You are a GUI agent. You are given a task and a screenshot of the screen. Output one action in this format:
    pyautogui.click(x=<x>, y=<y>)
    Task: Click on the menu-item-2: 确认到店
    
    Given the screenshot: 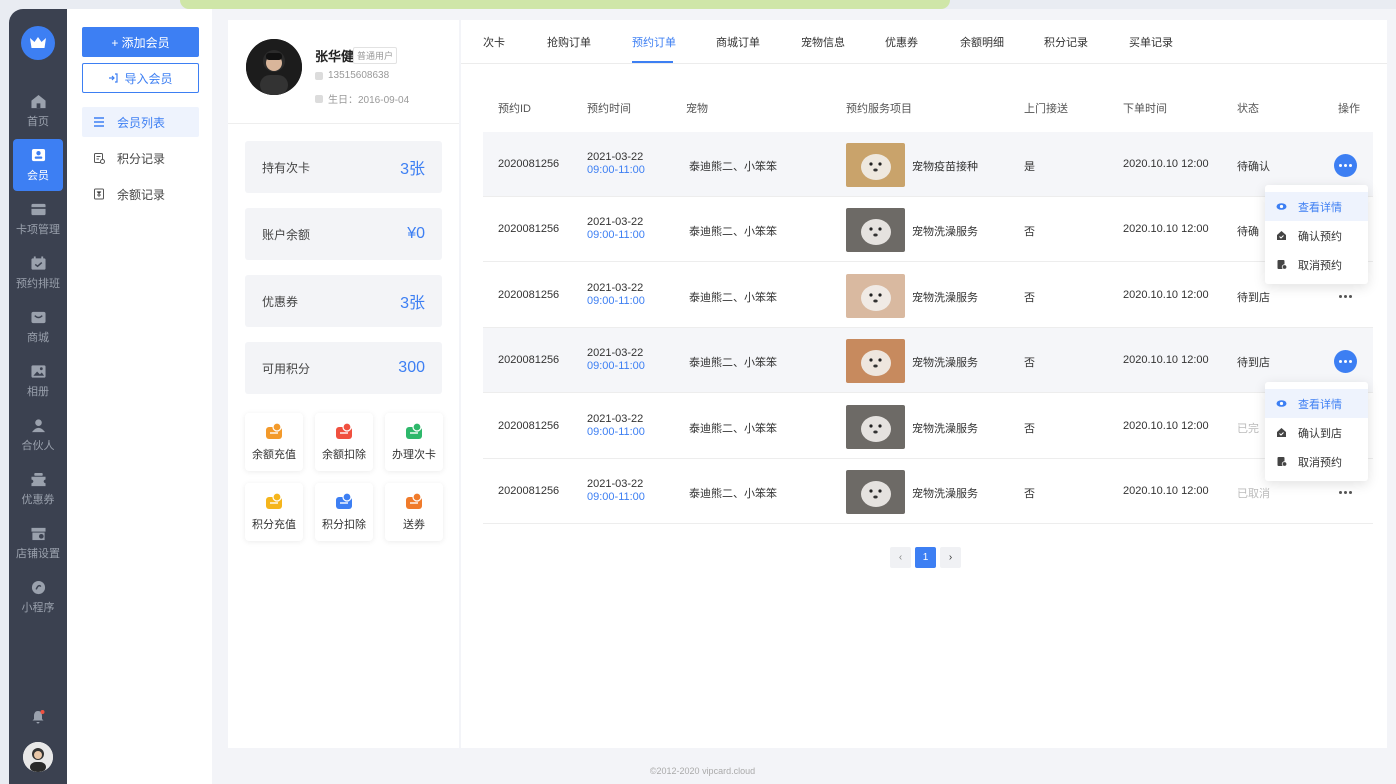 What is the action you would take?
    pyautogui.click(x=1316, y=432)
    